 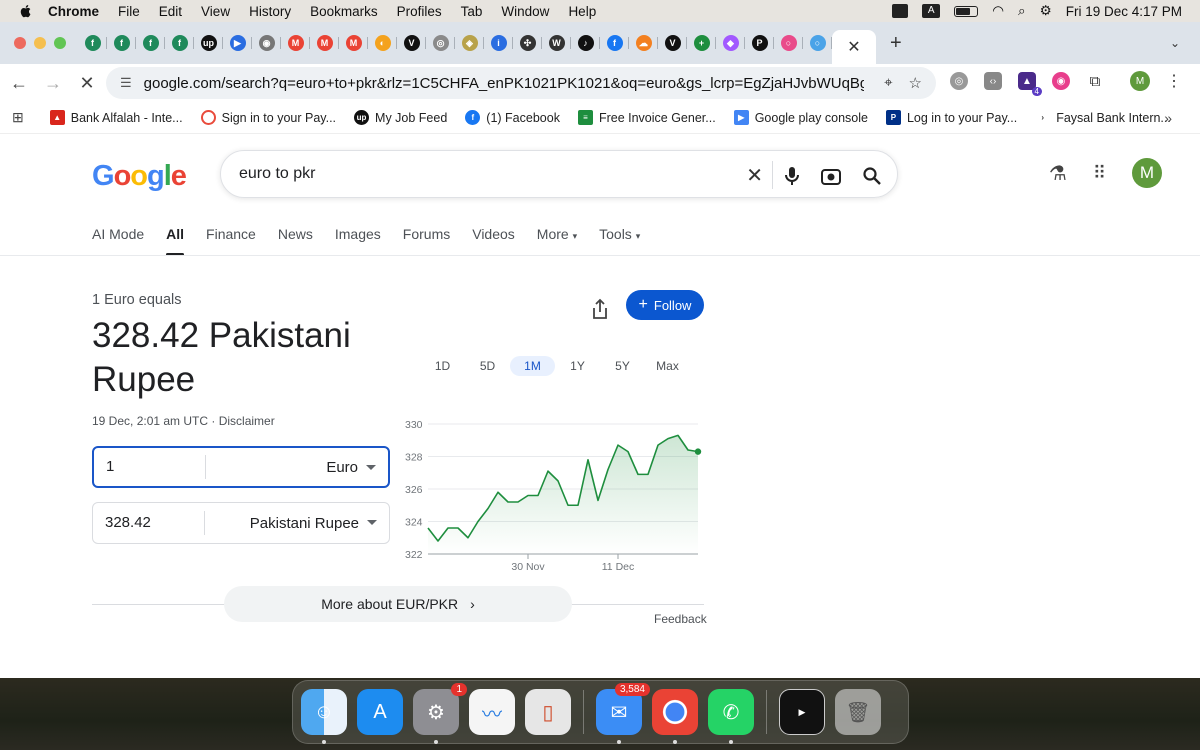 What do you see at coordinates (872, 175) in the screenshot?
I see `search-icon` at bounding box center [872, 175].